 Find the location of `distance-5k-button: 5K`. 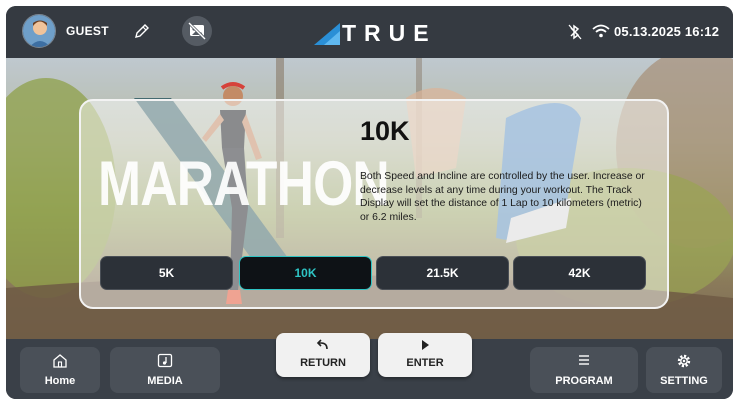

distance-5k-button: 5K is located at coordinates (166, 273).